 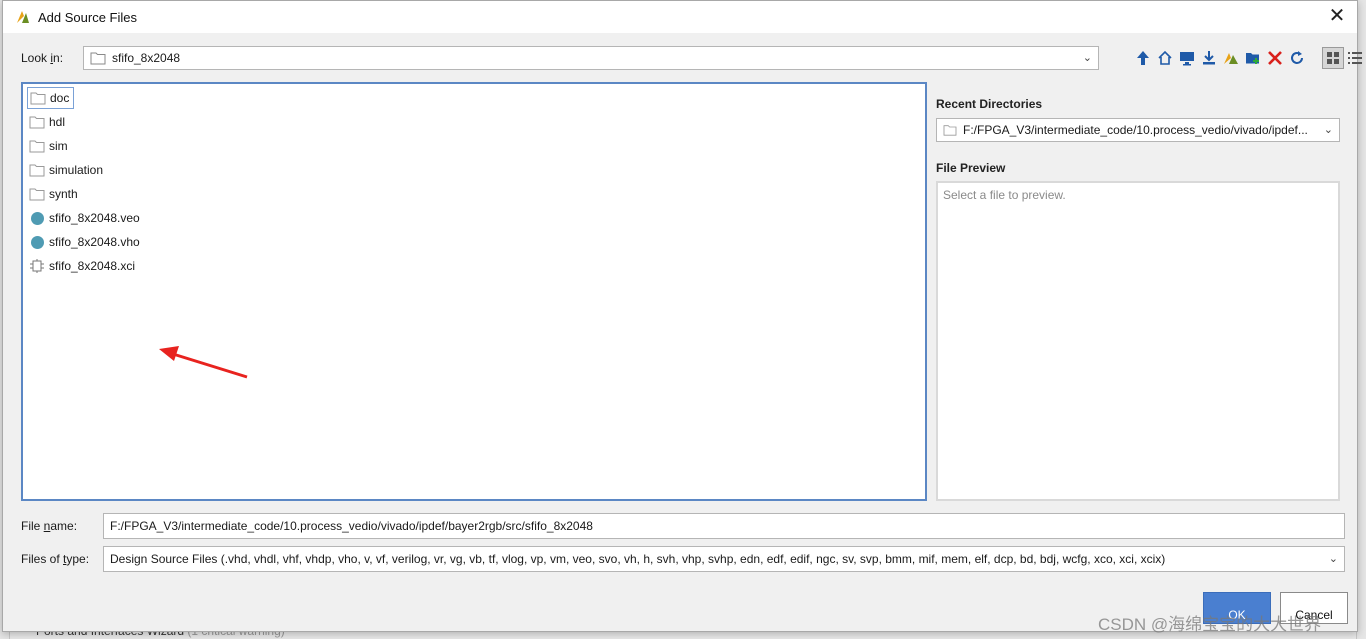 I want to click on list-item-doc: doc, so click(x=51, y=98).